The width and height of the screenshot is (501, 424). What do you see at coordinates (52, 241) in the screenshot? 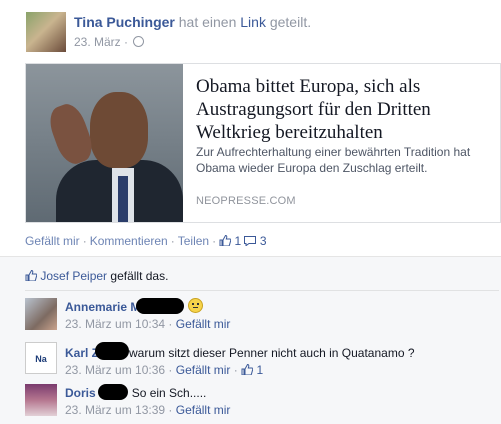
I see `like-link: Gefällt mir` at bounding box center [52, 241].